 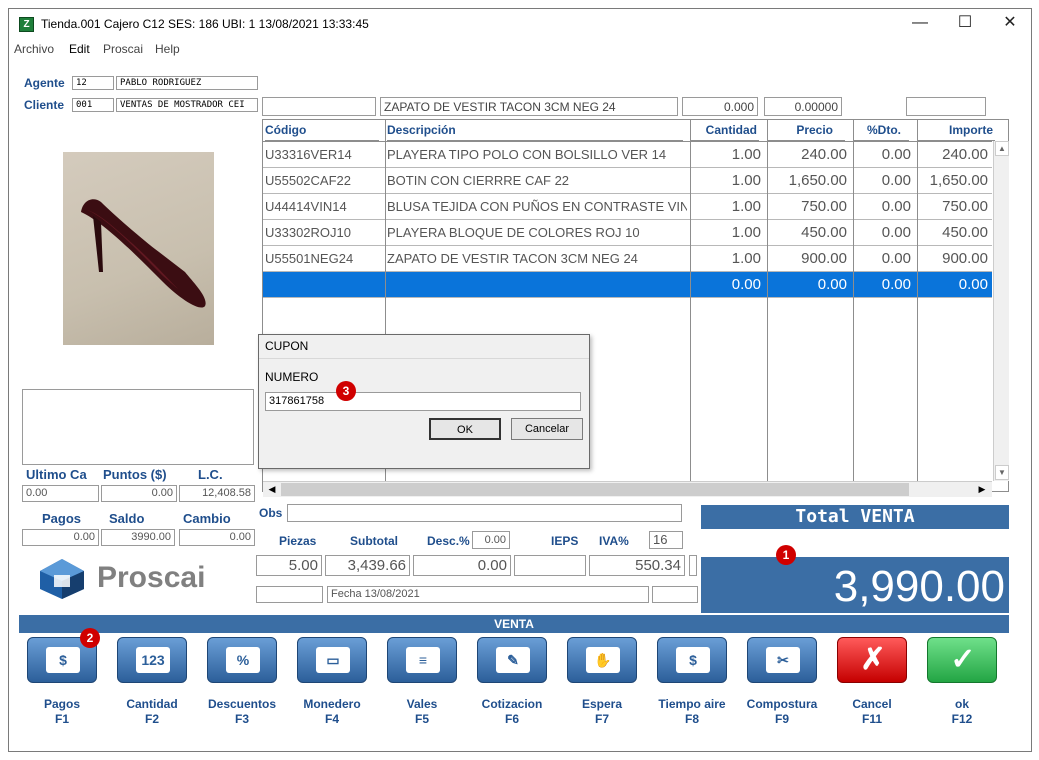 I want to click on ok-button: ✓, so click(x=962, y=660).